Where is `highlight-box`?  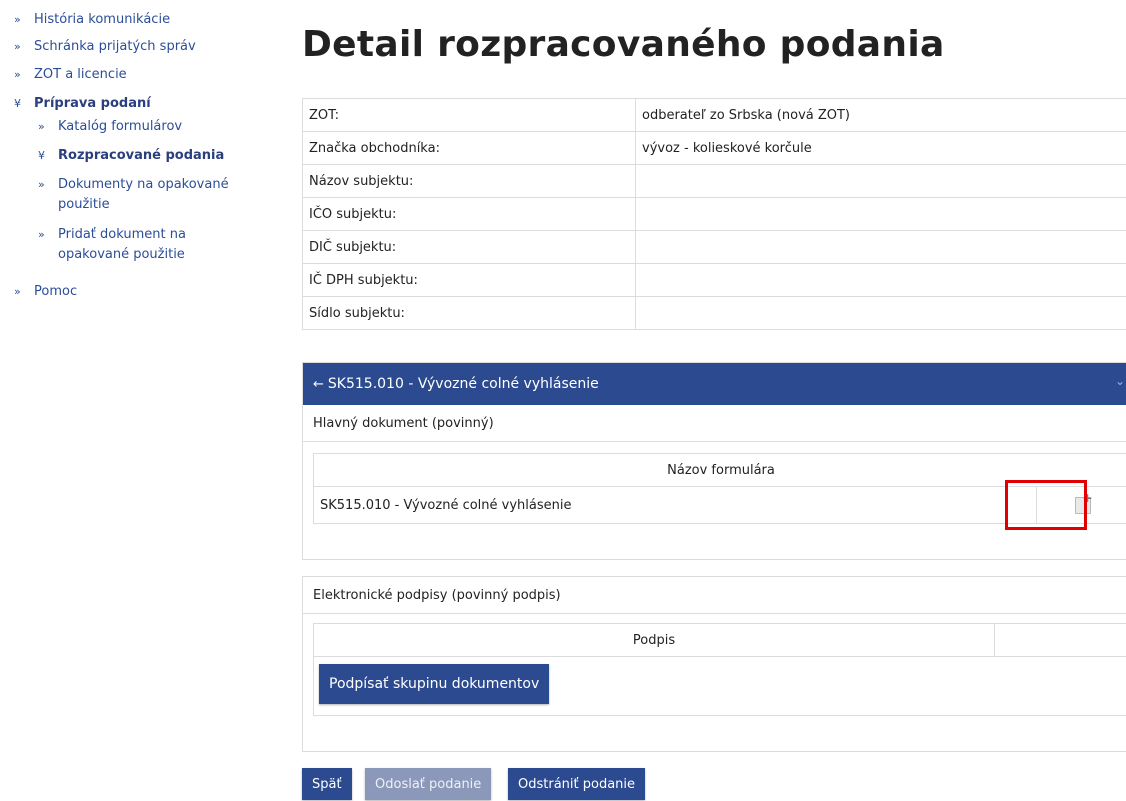
highlight-box is located at coordinates (1046, 505).